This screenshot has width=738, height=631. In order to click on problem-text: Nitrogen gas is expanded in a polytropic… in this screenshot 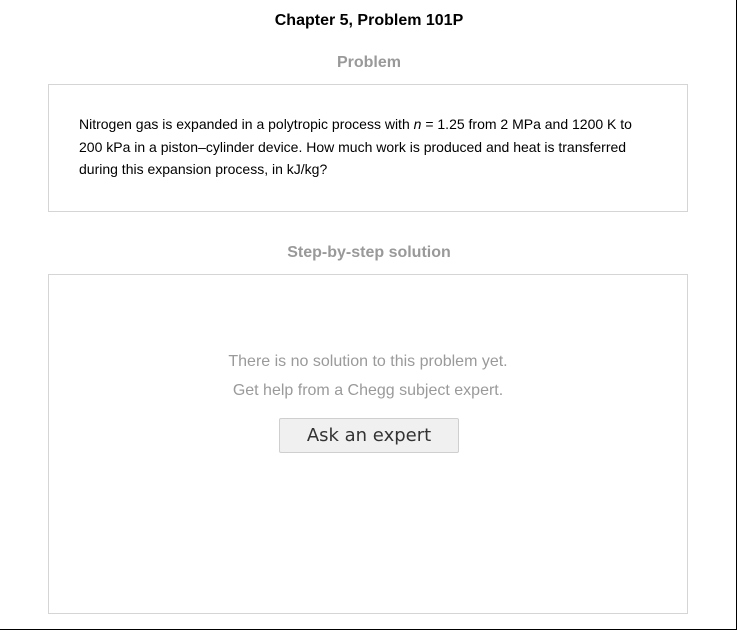, I will do `click(369, 147)`.